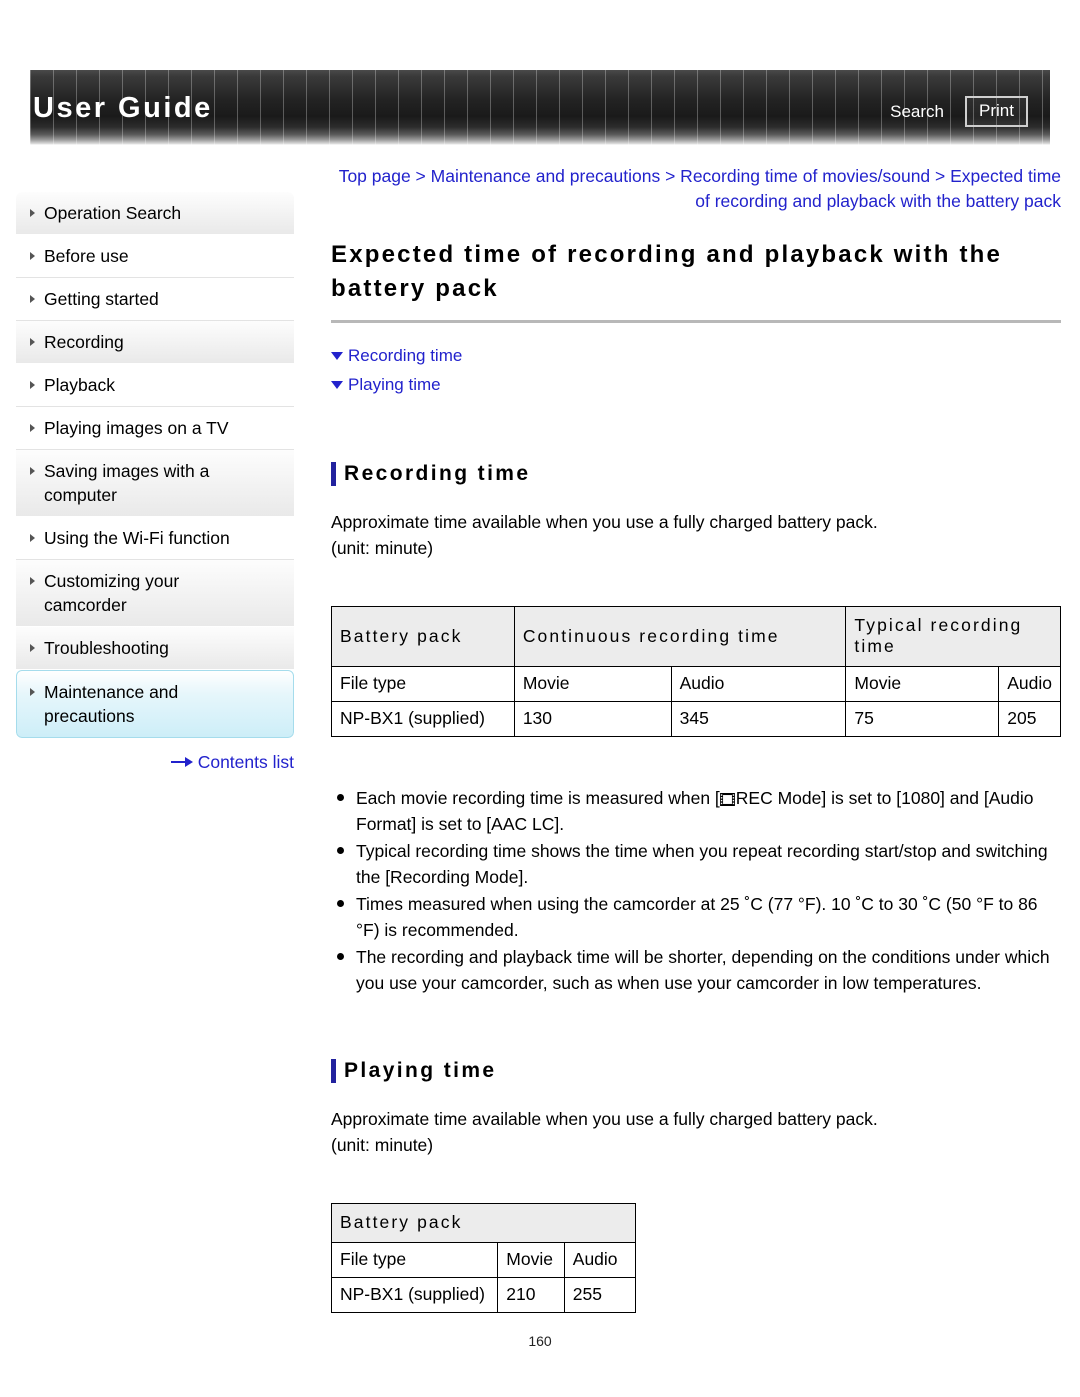  What do you see at coordinates (113, 213) in the screenshot?
I see `sidebar-item-label: Operation Search` at bounding box center [113, 213].